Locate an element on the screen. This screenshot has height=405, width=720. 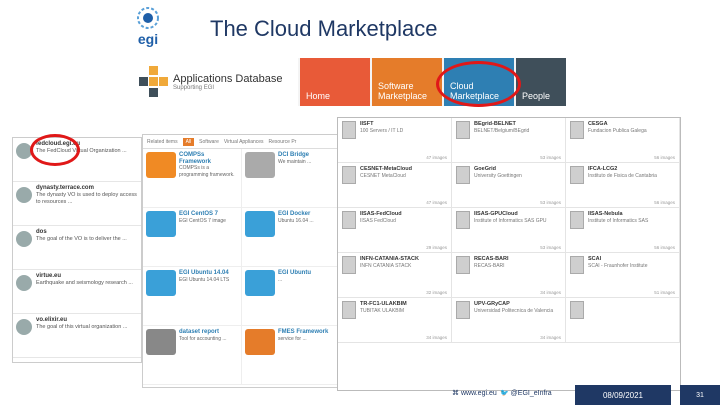
twitter-text: @EGI_eInfra is located at coordinates (531, 393).